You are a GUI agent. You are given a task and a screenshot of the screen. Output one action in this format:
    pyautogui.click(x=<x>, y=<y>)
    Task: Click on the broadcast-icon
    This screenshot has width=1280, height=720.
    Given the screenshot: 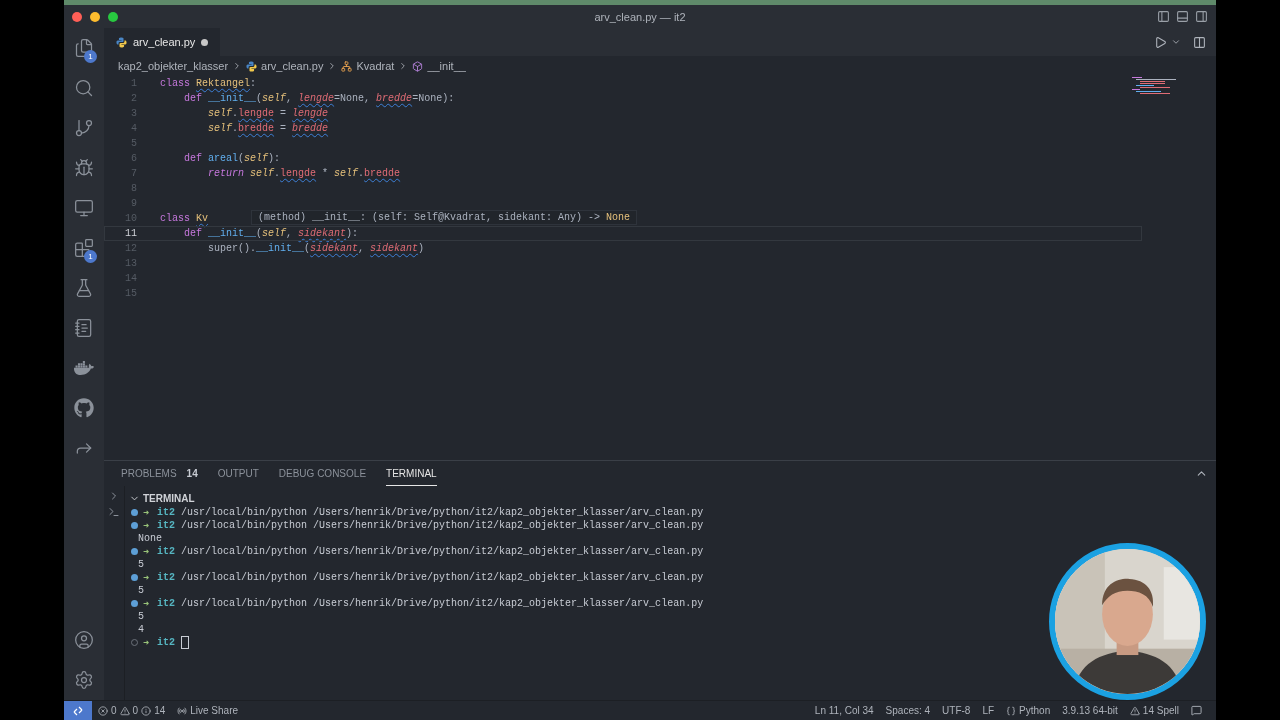 What is the action you would take?
    pyautogui.click(x=182, y=710)
    